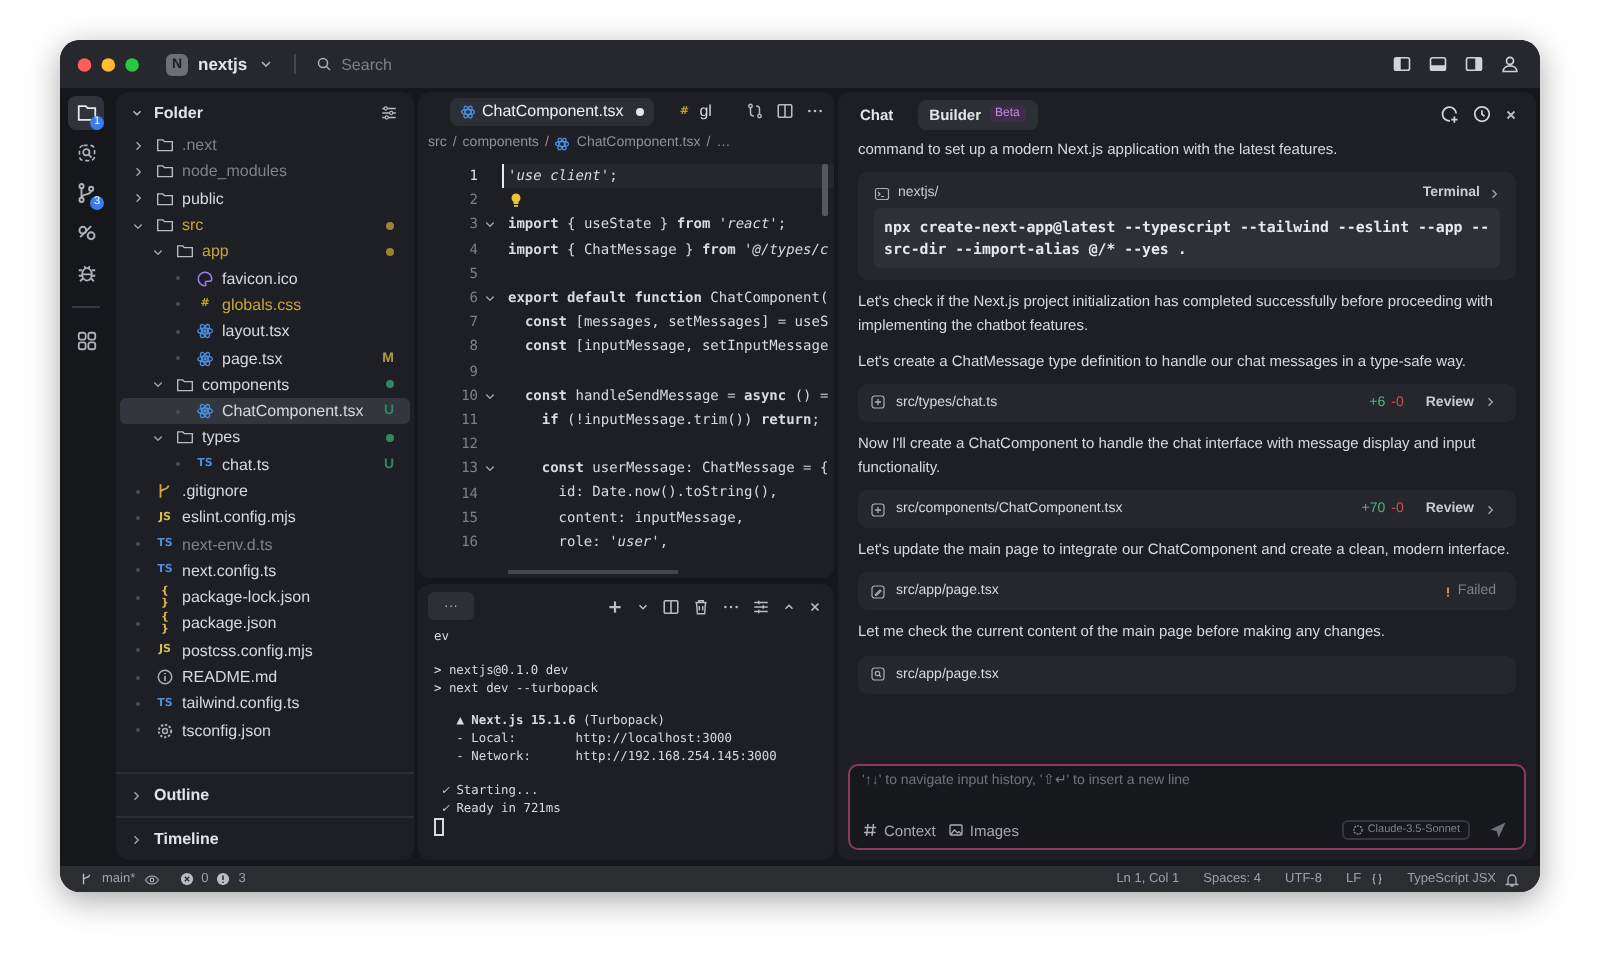 This screenshot has height=974, width=1600. Describe the element at coordinates (203, 198) in the screenshot. I see `file-name: public` at that location.